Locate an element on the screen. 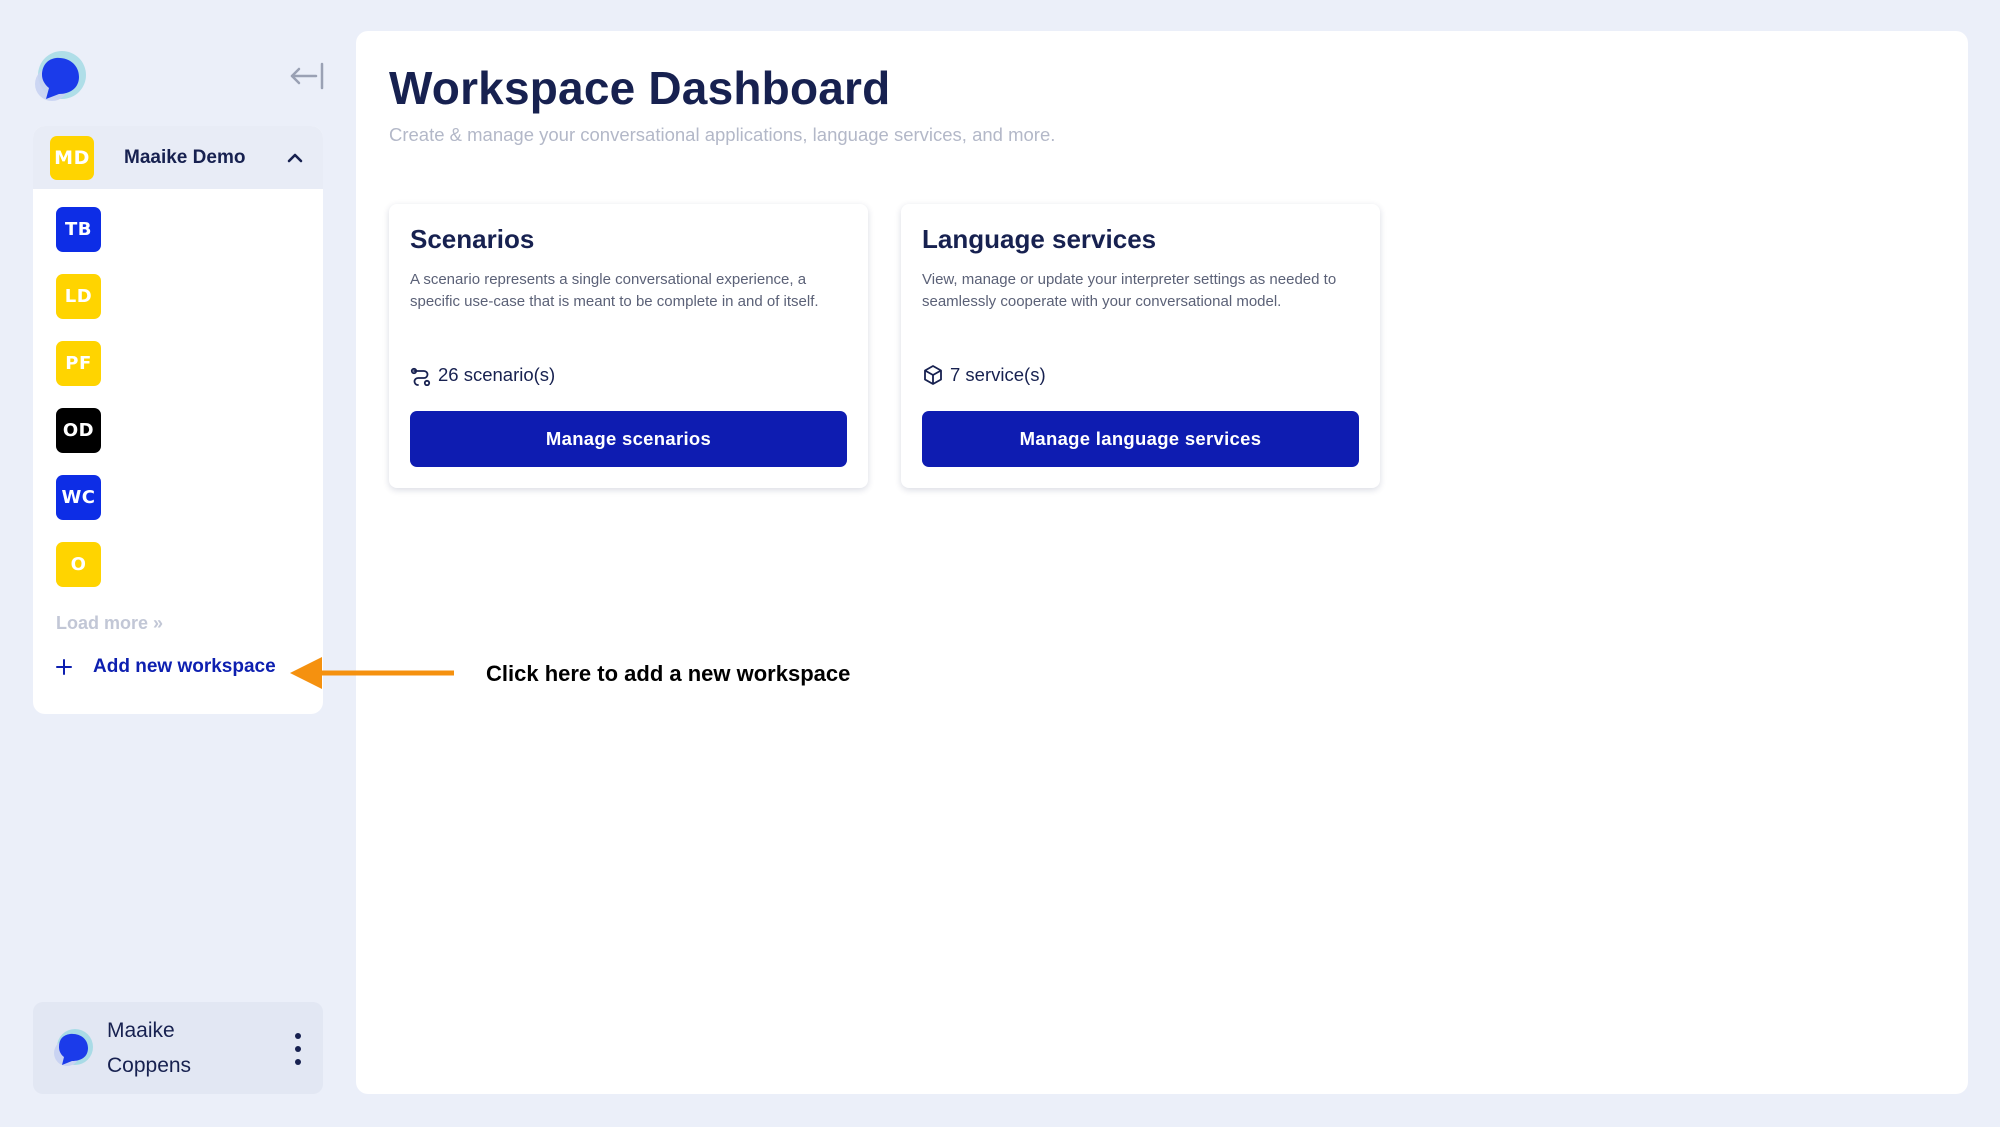  plus-icon is located at coordinates (64, 667).